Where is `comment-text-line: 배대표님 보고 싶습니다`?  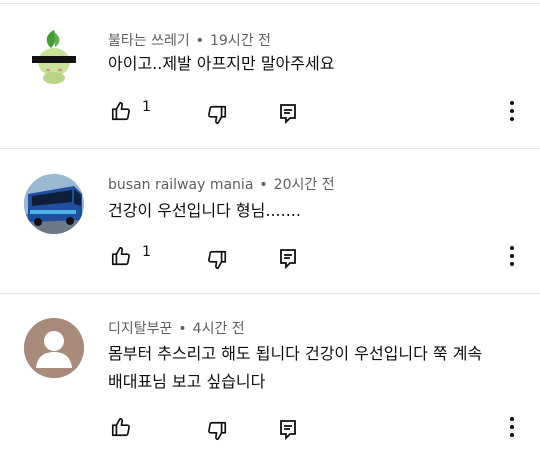 comment-text-line: 배대표님 보고 싶습니다 is located at coordinates (187, 381).